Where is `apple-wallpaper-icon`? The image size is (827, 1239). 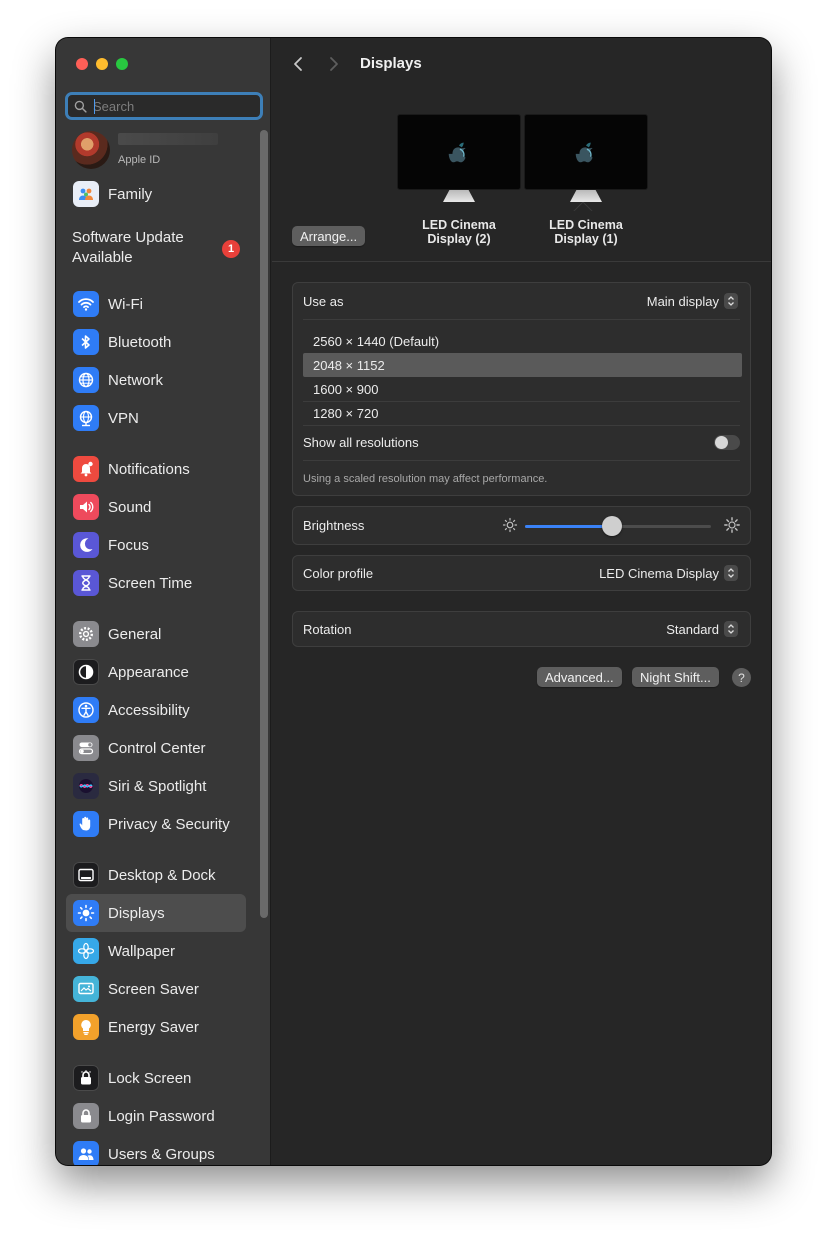 apple-wallpaper-icon is located at coordinates (457, 152).